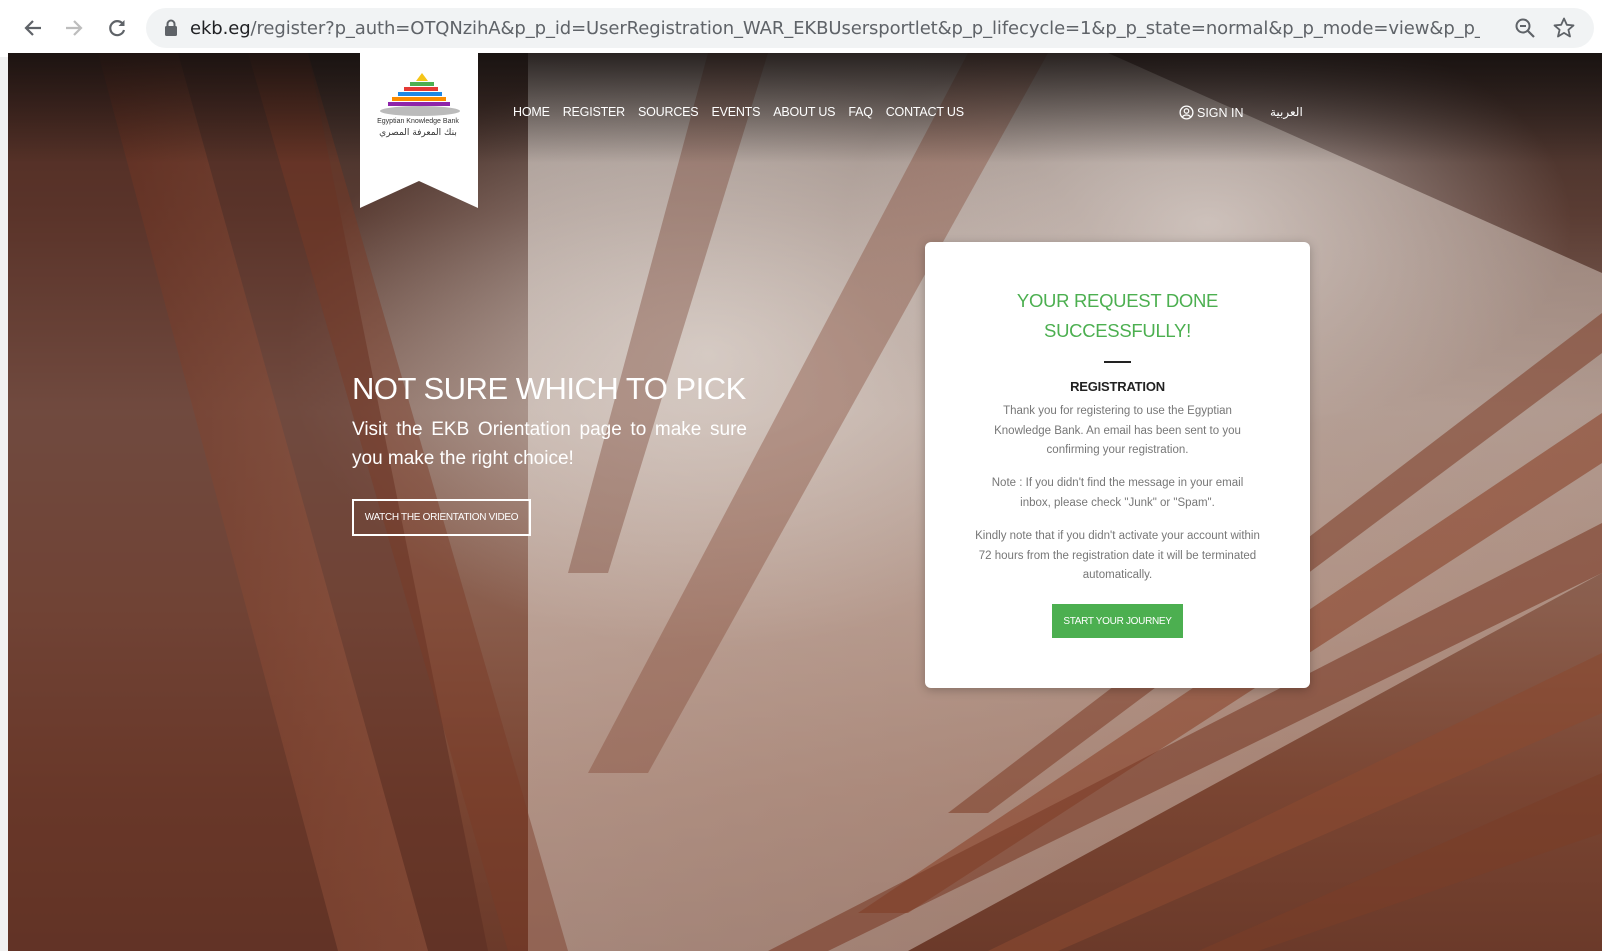 The height and width of the screenshot is (951, 1602). I want to click on ekb-logo-icon, so click(420, 94).